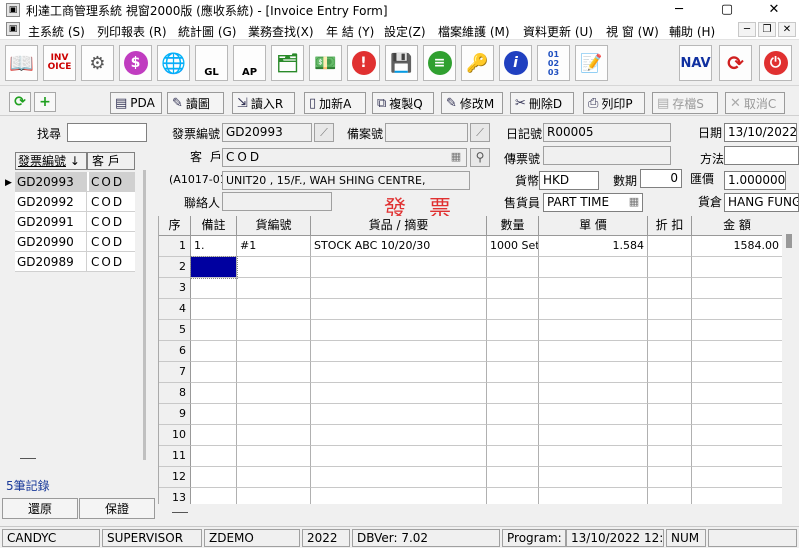 This screenshot has height=548, width=799. I want to click on col-header-discount: 折 扣, so click(670, 226).